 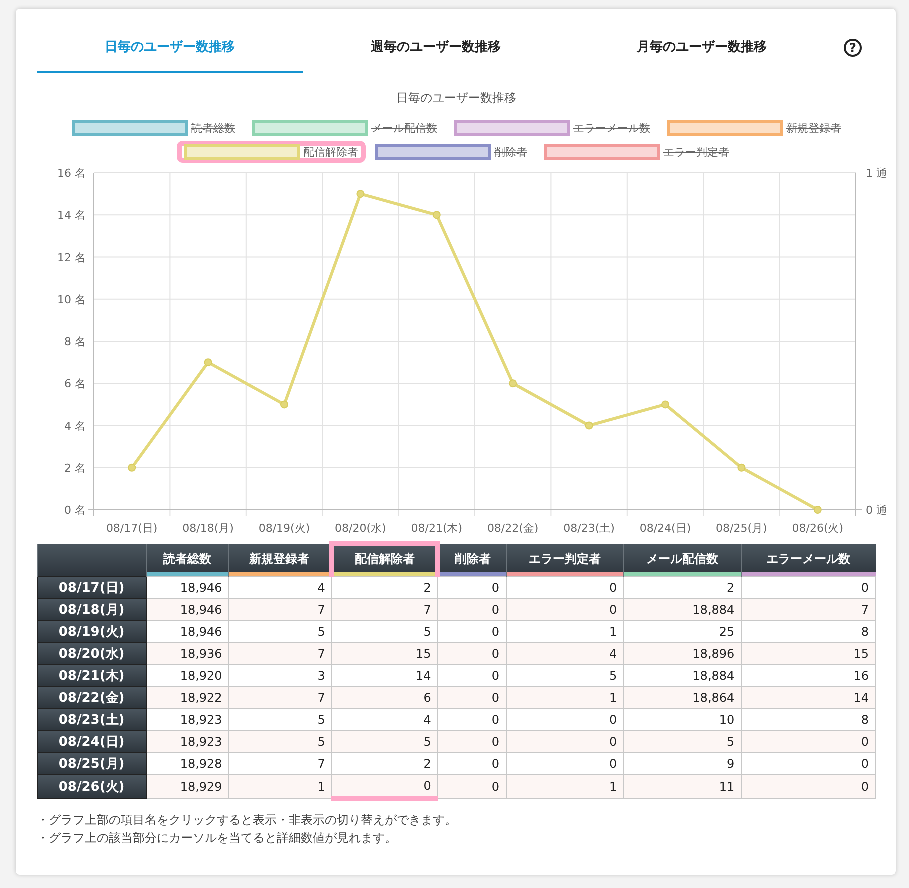 What do you see at coordinates (170, 48) in the screenshot?
I see `tab: 日毎のユーザー数推移` at bounding box center [170, 48].